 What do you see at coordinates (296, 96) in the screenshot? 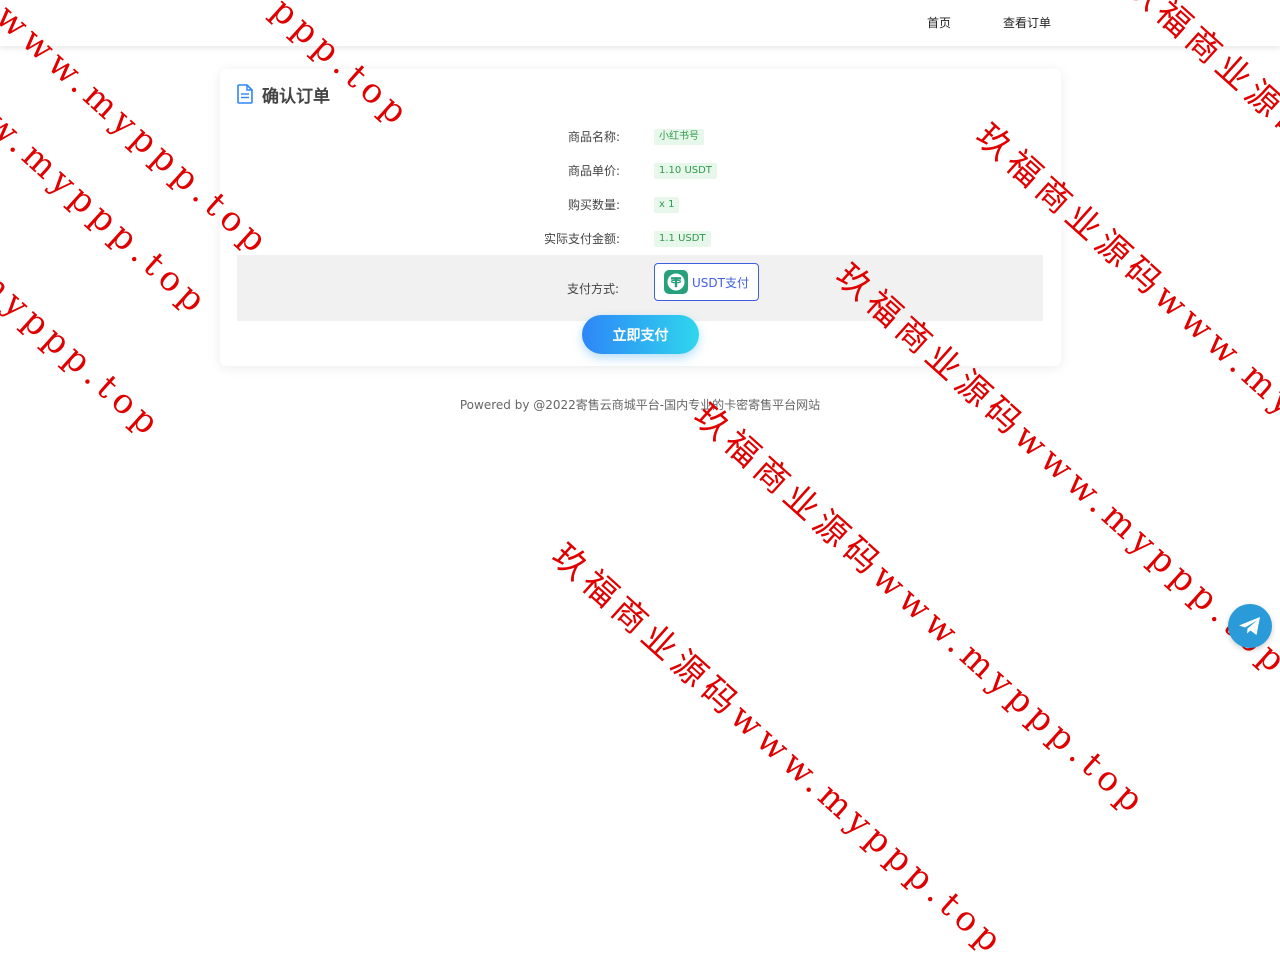
I see `card-title: 确认订单` at bounding box center [296, 96].